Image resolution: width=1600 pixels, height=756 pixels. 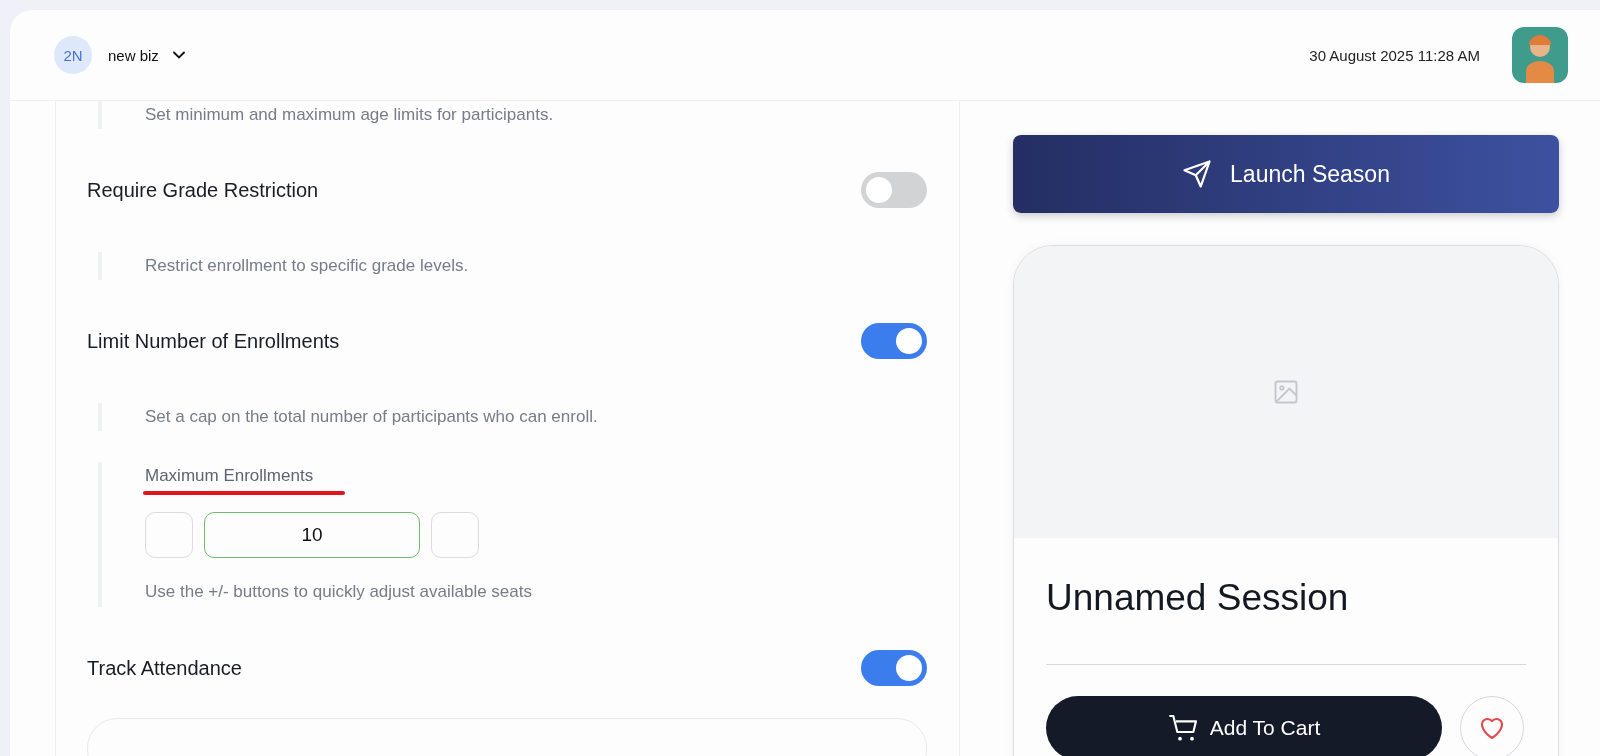 What do you see at coordinates (1286, 174) in the screenshot?
I see `launch-button: Launch Season` at bounding box center [1286, 174].